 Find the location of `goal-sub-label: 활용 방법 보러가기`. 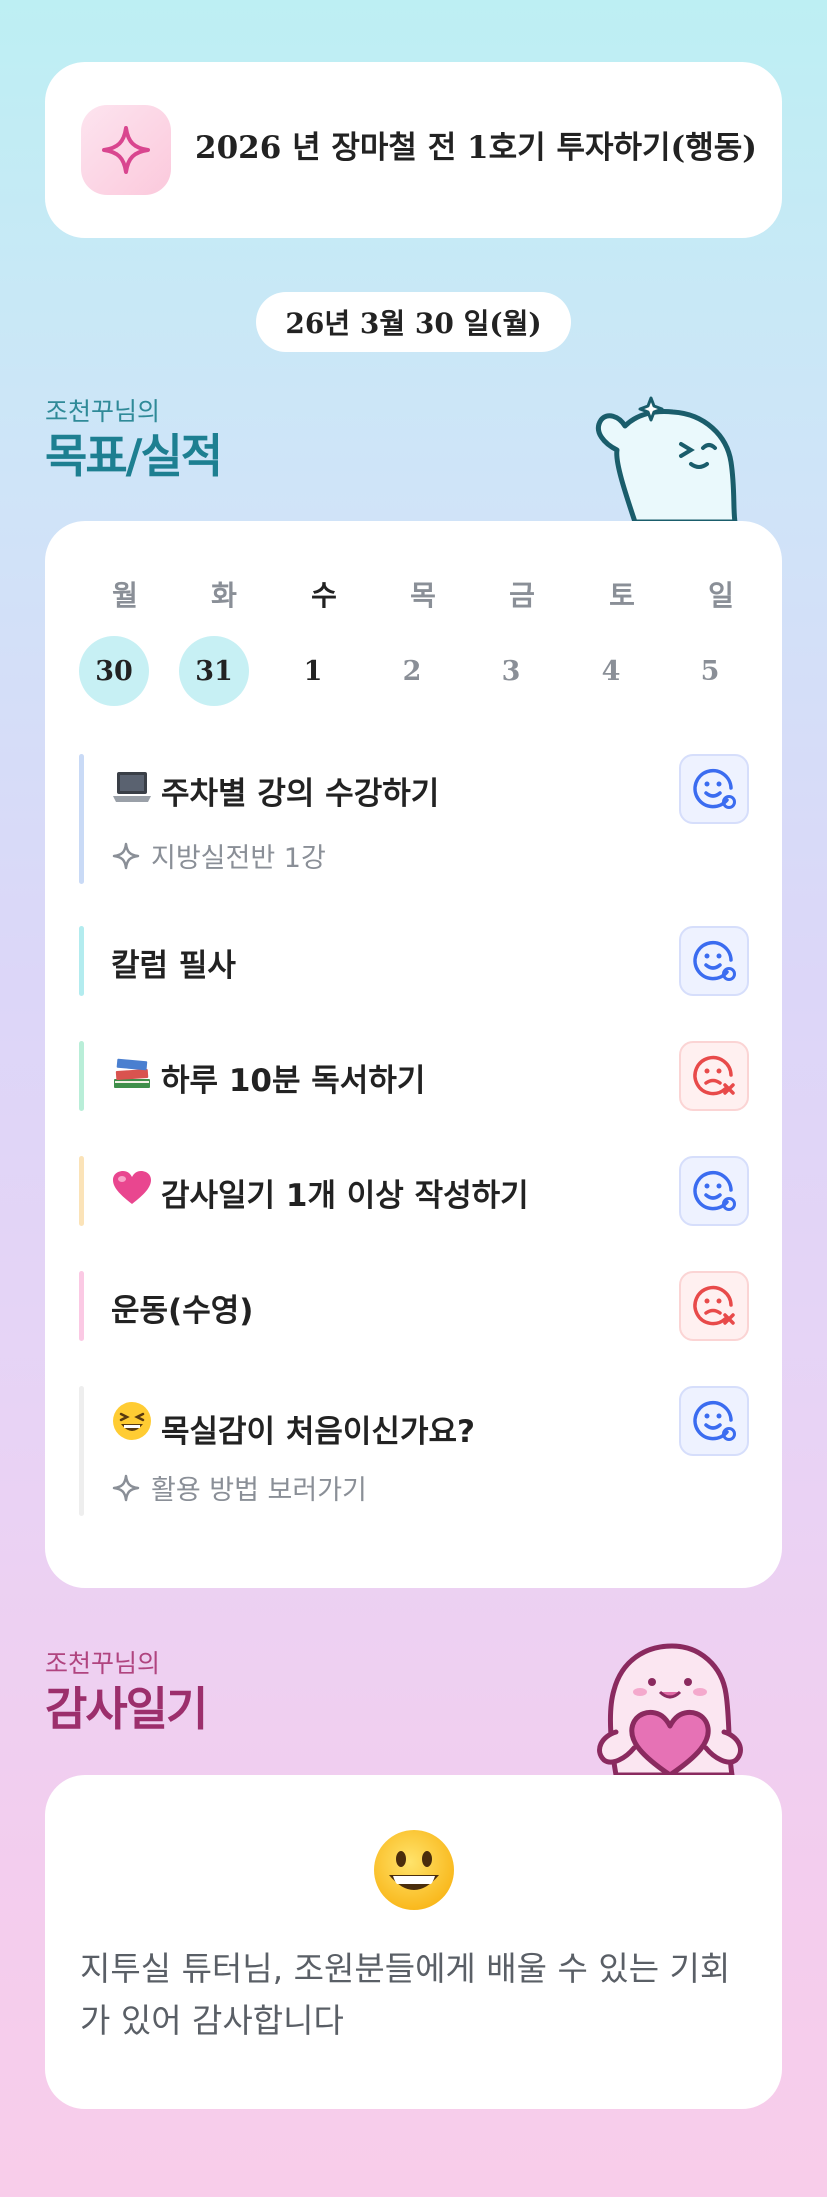

goal-sub-label: 활용 방법 보러가기 is located at coordinates (259, 1490).